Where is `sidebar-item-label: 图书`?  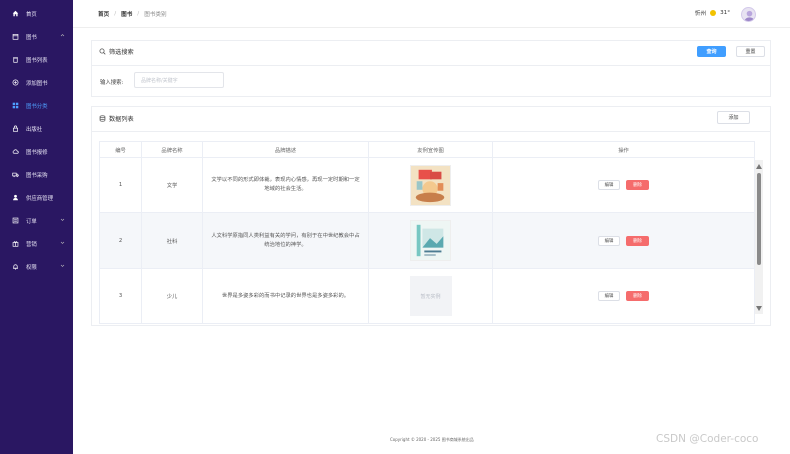
sidebar-item-label: 图书 is located at coordinates (31, 37).